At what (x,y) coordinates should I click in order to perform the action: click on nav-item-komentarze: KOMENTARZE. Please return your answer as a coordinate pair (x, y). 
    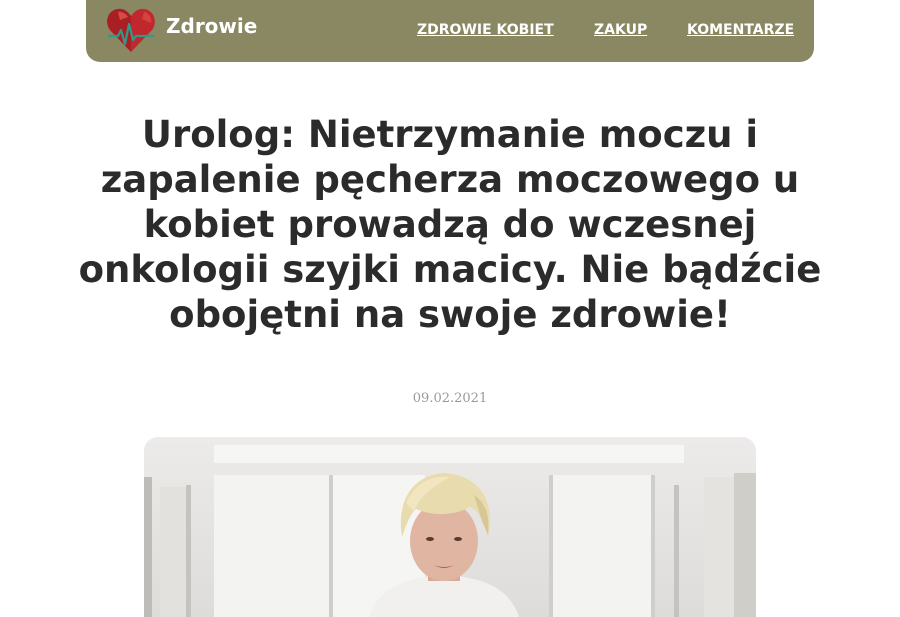
    Looking at the image, I should click on (740, 30).